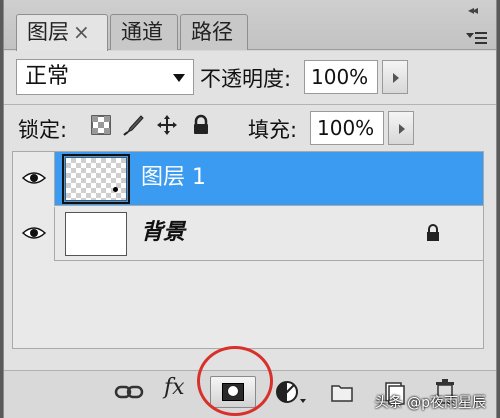 The image size is (500, 418). What do you see at coordinates (81, 32) in the screenshot?
I see `close-icon: ×` at bounding box center [81, 32].